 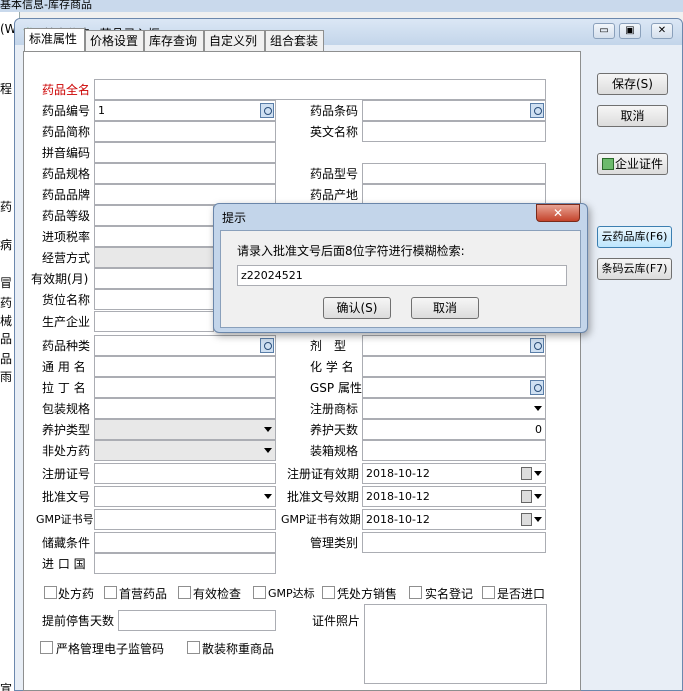 What do you see at coordinates (234, 218) in the screenshot?
I see `dialog-title: 提示` at bounding box center [234, 218].